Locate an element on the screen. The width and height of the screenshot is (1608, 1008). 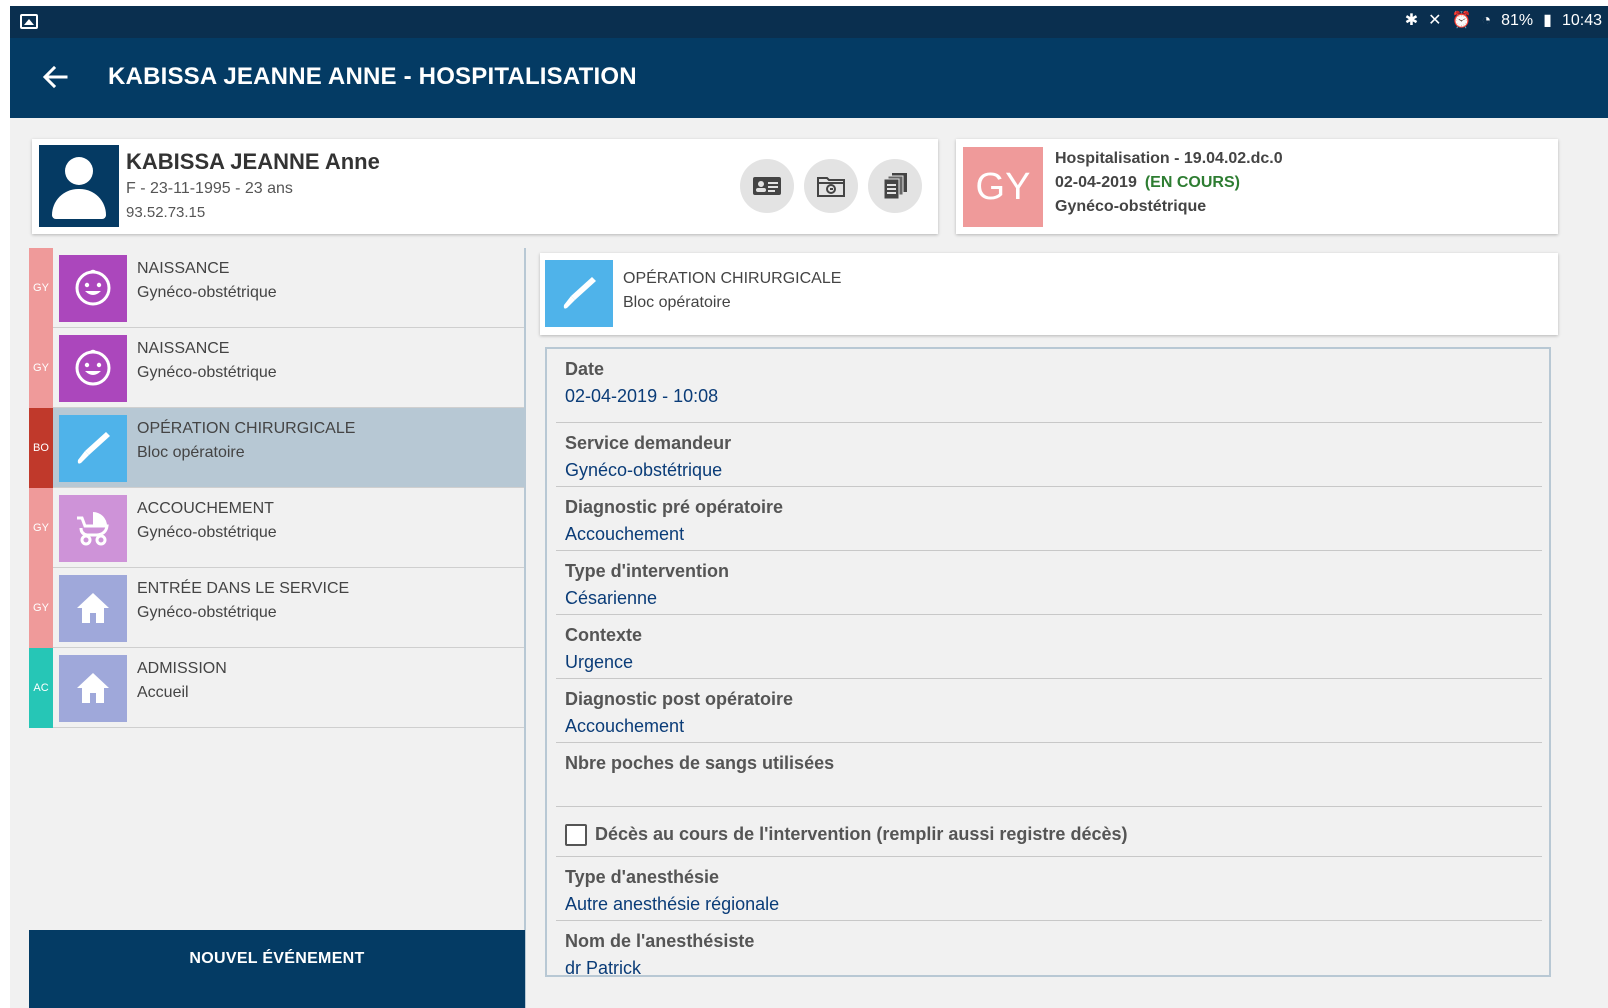
field-label: Type d'anesthésie is located at coordinates (642, 877).